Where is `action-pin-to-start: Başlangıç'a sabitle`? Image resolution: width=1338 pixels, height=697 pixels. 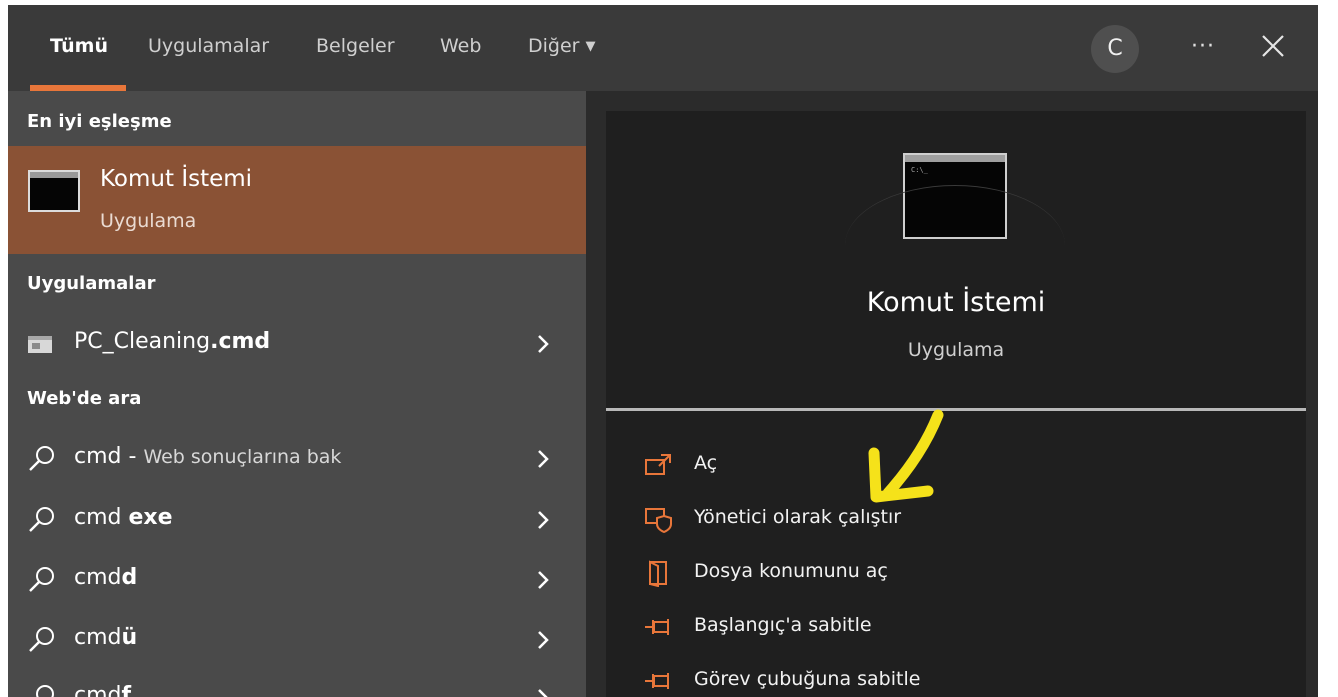
action-pin-to-start: Başlangıç'a sabitle is located at coordinates (956, 627).